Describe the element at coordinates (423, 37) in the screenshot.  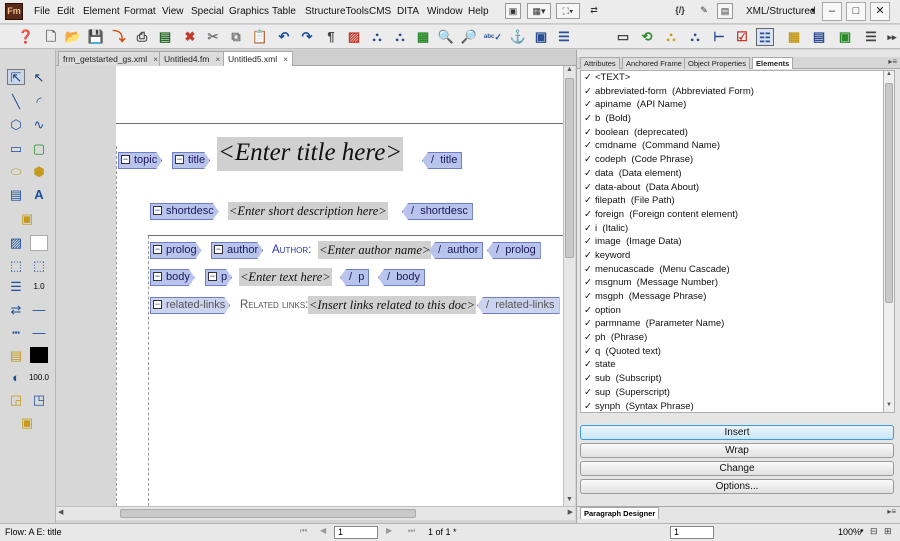
I see `table-icon: ▦` at that location.